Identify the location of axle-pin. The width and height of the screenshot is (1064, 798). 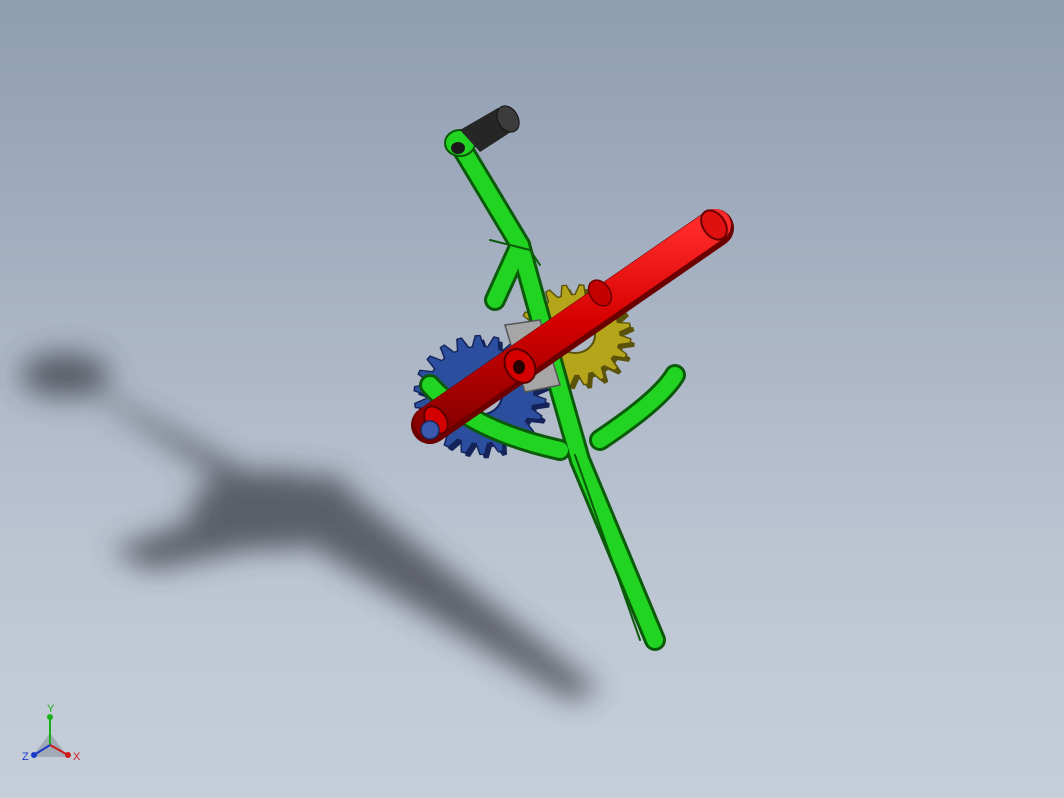
(430, 430).